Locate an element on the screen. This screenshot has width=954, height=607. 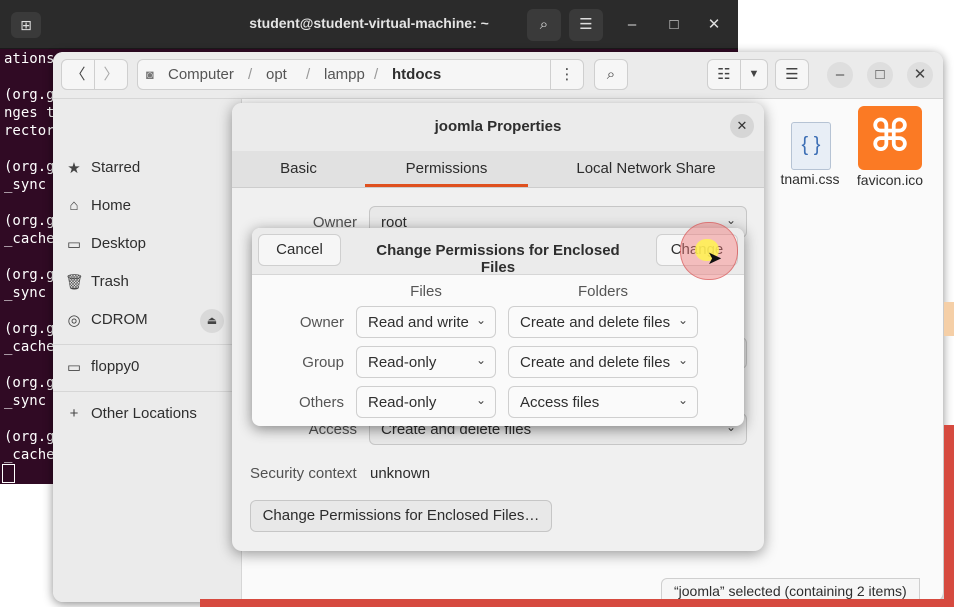
owner-folders-select: Create and delete files ⌄ is located at coordinates (603, 322).